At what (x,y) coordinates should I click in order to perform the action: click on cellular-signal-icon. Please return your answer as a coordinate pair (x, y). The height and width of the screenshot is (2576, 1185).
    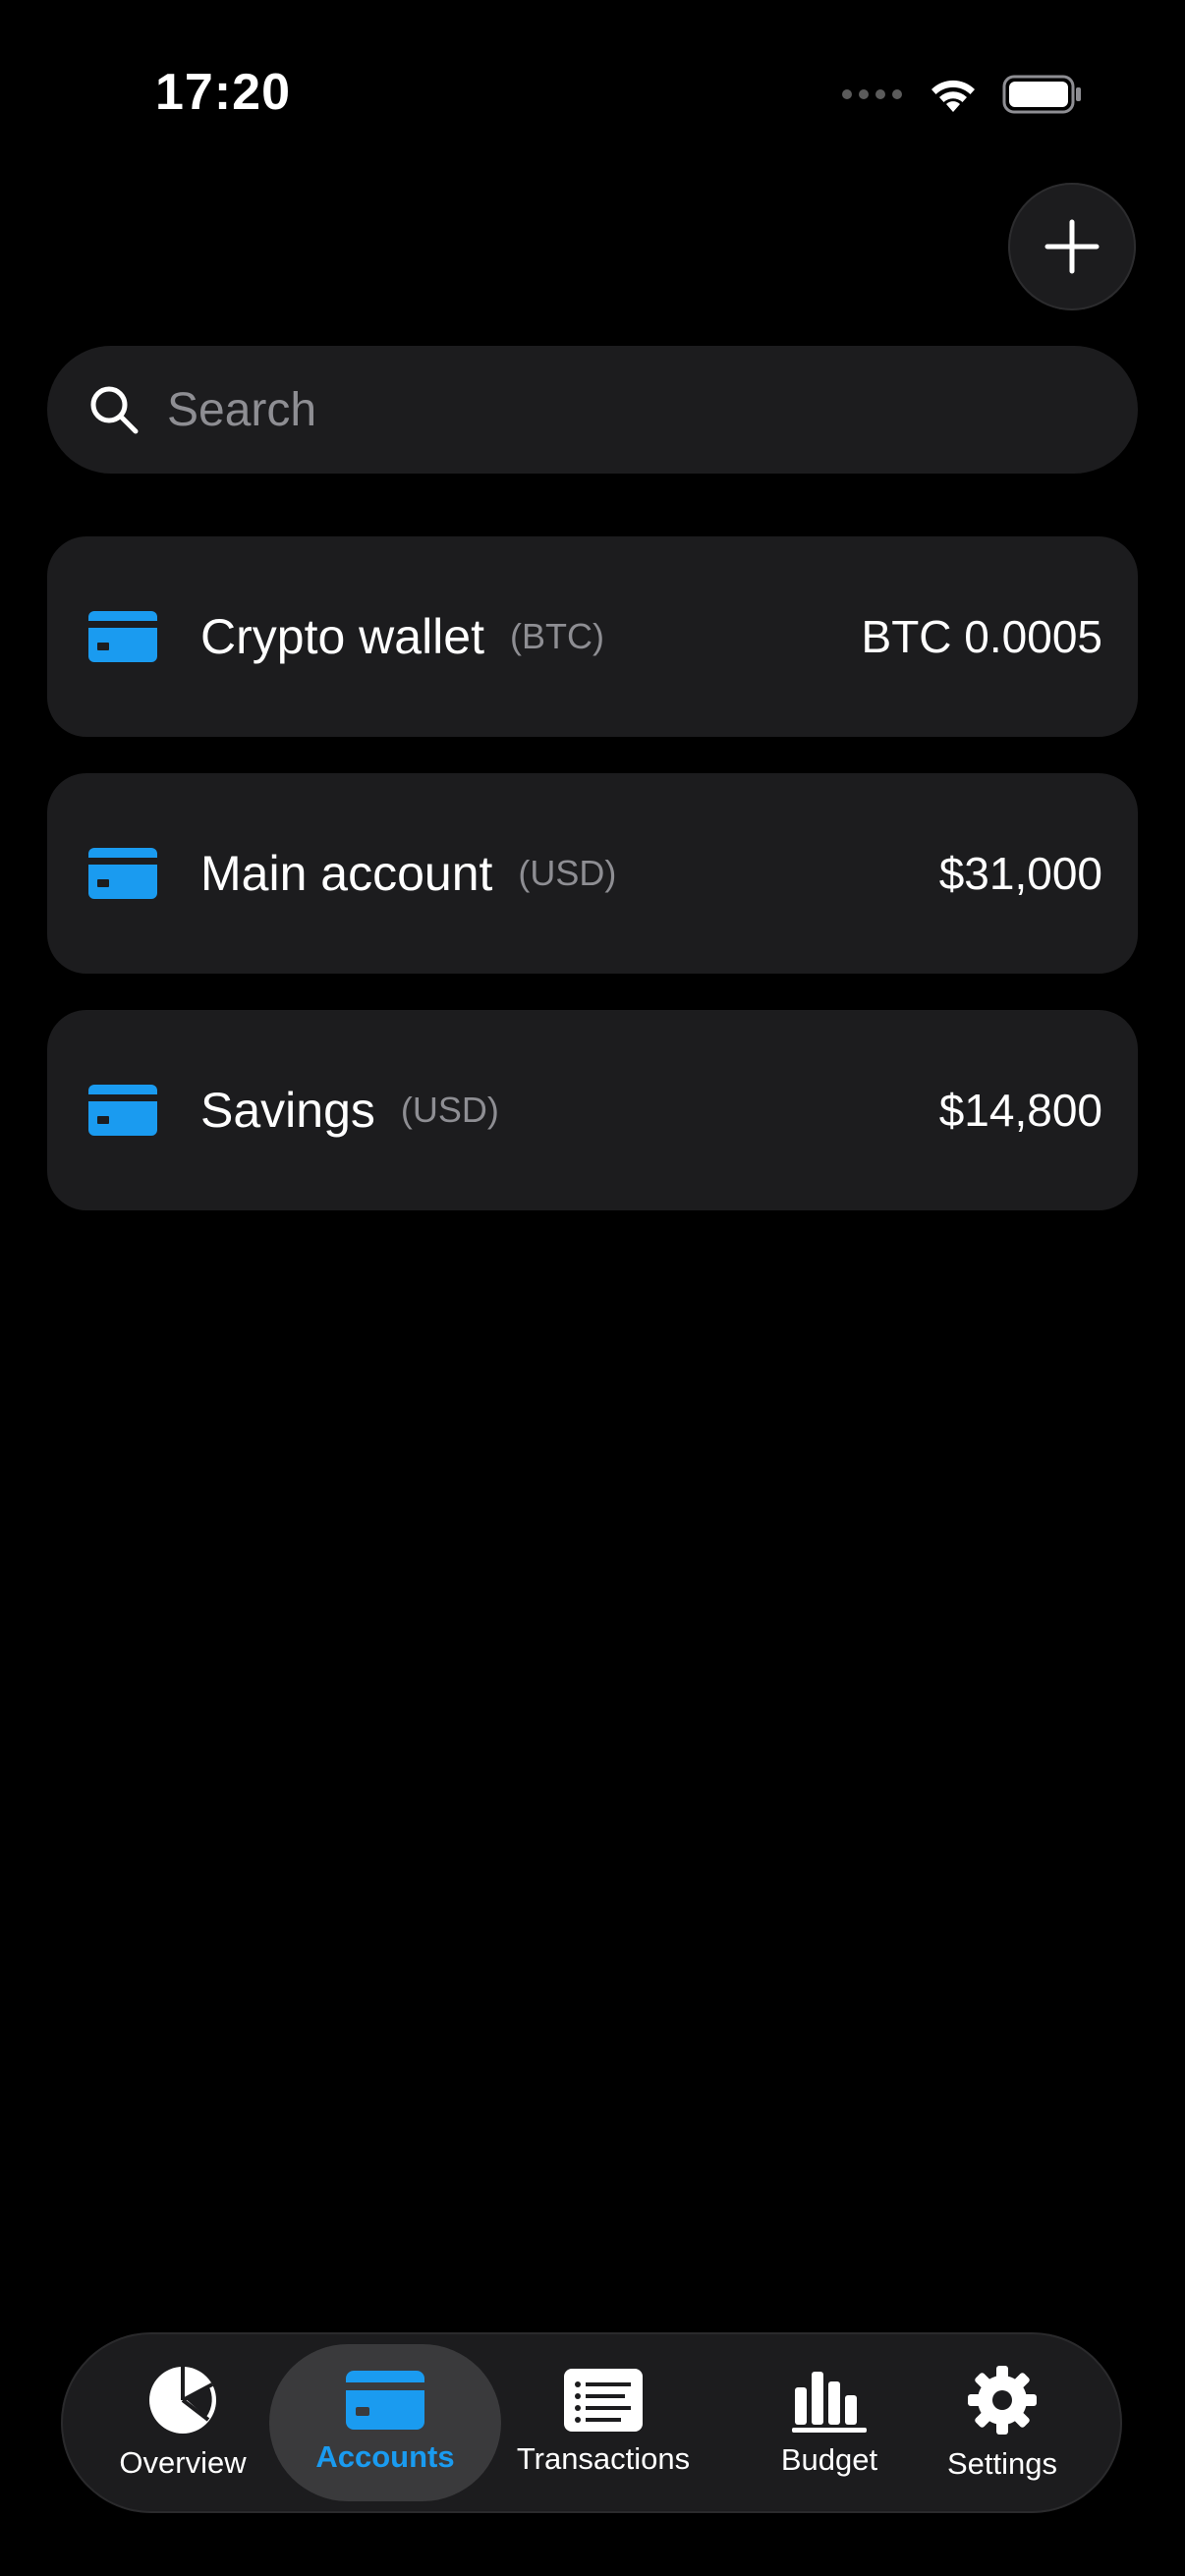
    Looking at the image, I should click on (872, 94).